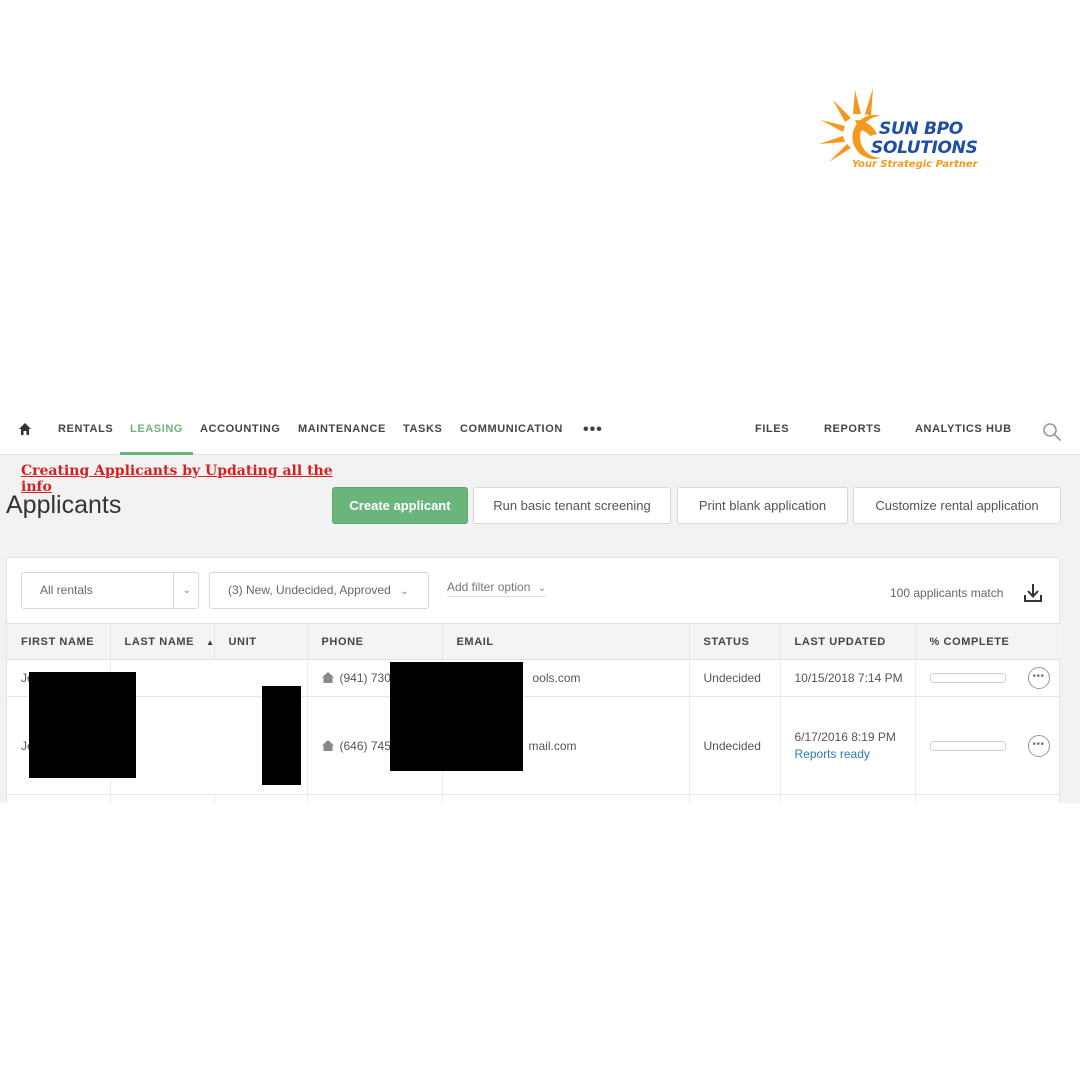 Image resolution: width=1080 pixels, height=1080 pixels. I want to click on phone-value: (941) 730, so click(365, 678).